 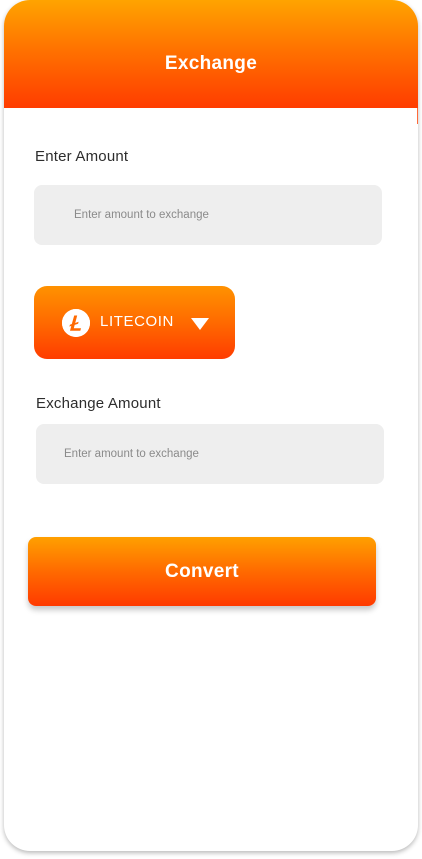 I want to click on litecoin-icon, so click(x=76, y=323).